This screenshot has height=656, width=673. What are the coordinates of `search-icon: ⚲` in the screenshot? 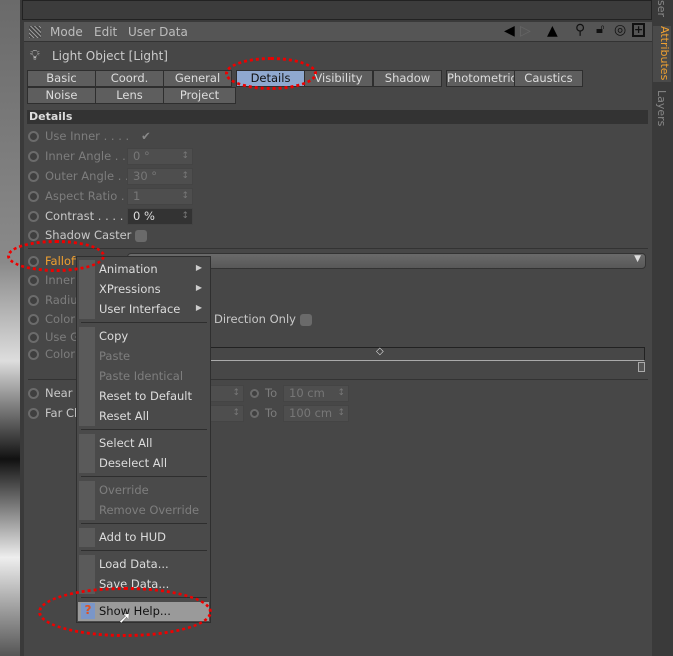 It's located at (580, 30).